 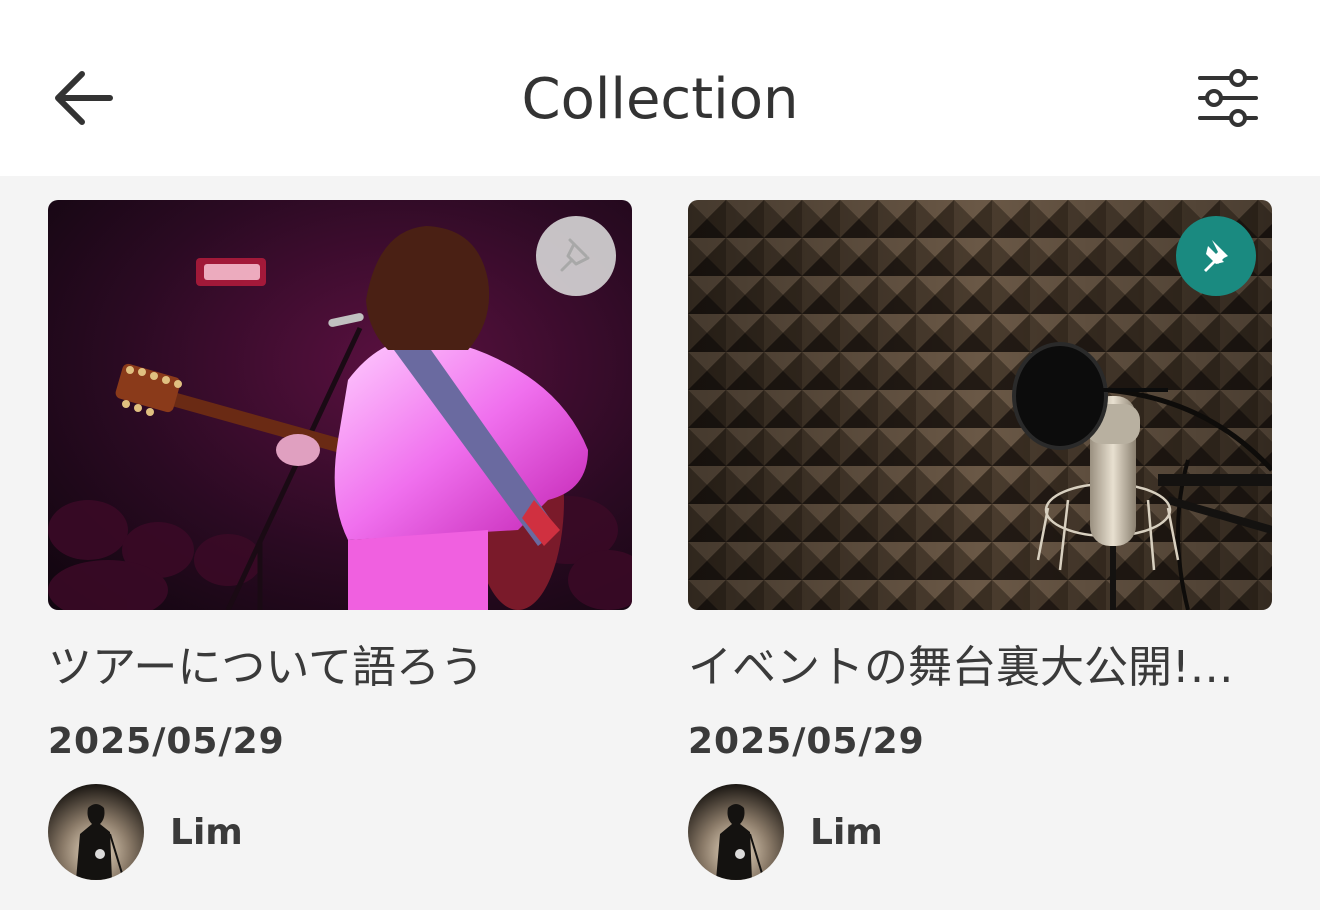 I want to click on pin-filled-icon, so click(x=1216, y=256).